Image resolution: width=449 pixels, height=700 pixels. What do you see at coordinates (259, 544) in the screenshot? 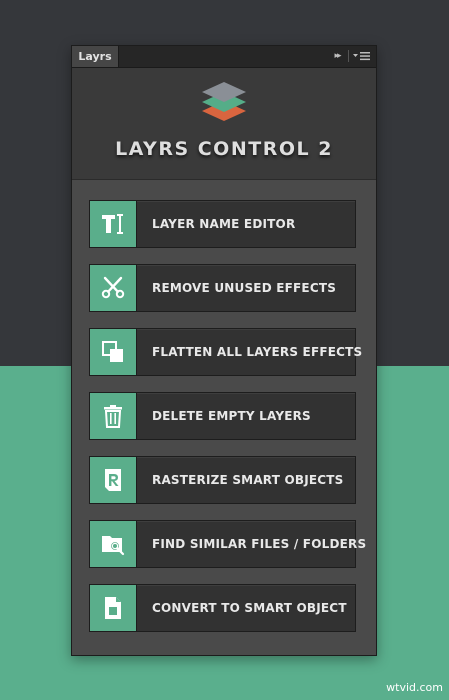
I see `find-similar-files-folders-label: FIND SIMILAR FILES / FOLDERS` at bounding box center [259, 544].